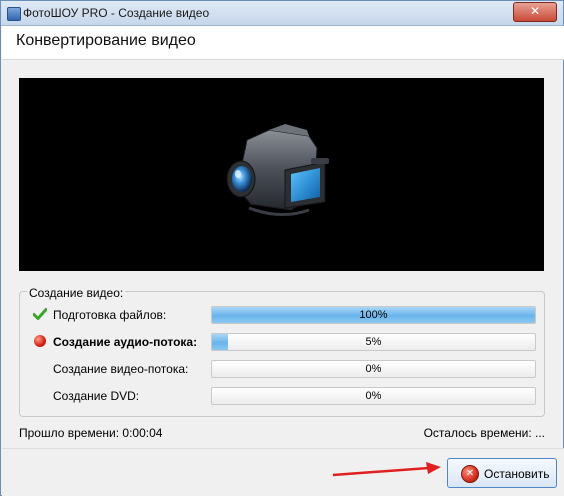  Describe the element at coordinates (40, 341) in the screenshot. I see `red-dot-icon` at that location.